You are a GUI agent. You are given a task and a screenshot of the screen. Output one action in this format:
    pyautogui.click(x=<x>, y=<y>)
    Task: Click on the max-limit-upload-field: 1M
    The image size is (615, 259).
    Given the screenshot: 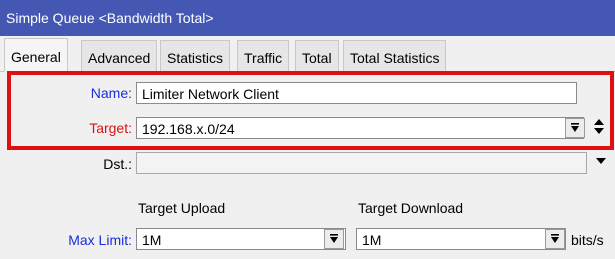 What is the action you would take?
    pyautogui.click(x=241, y=239)
    